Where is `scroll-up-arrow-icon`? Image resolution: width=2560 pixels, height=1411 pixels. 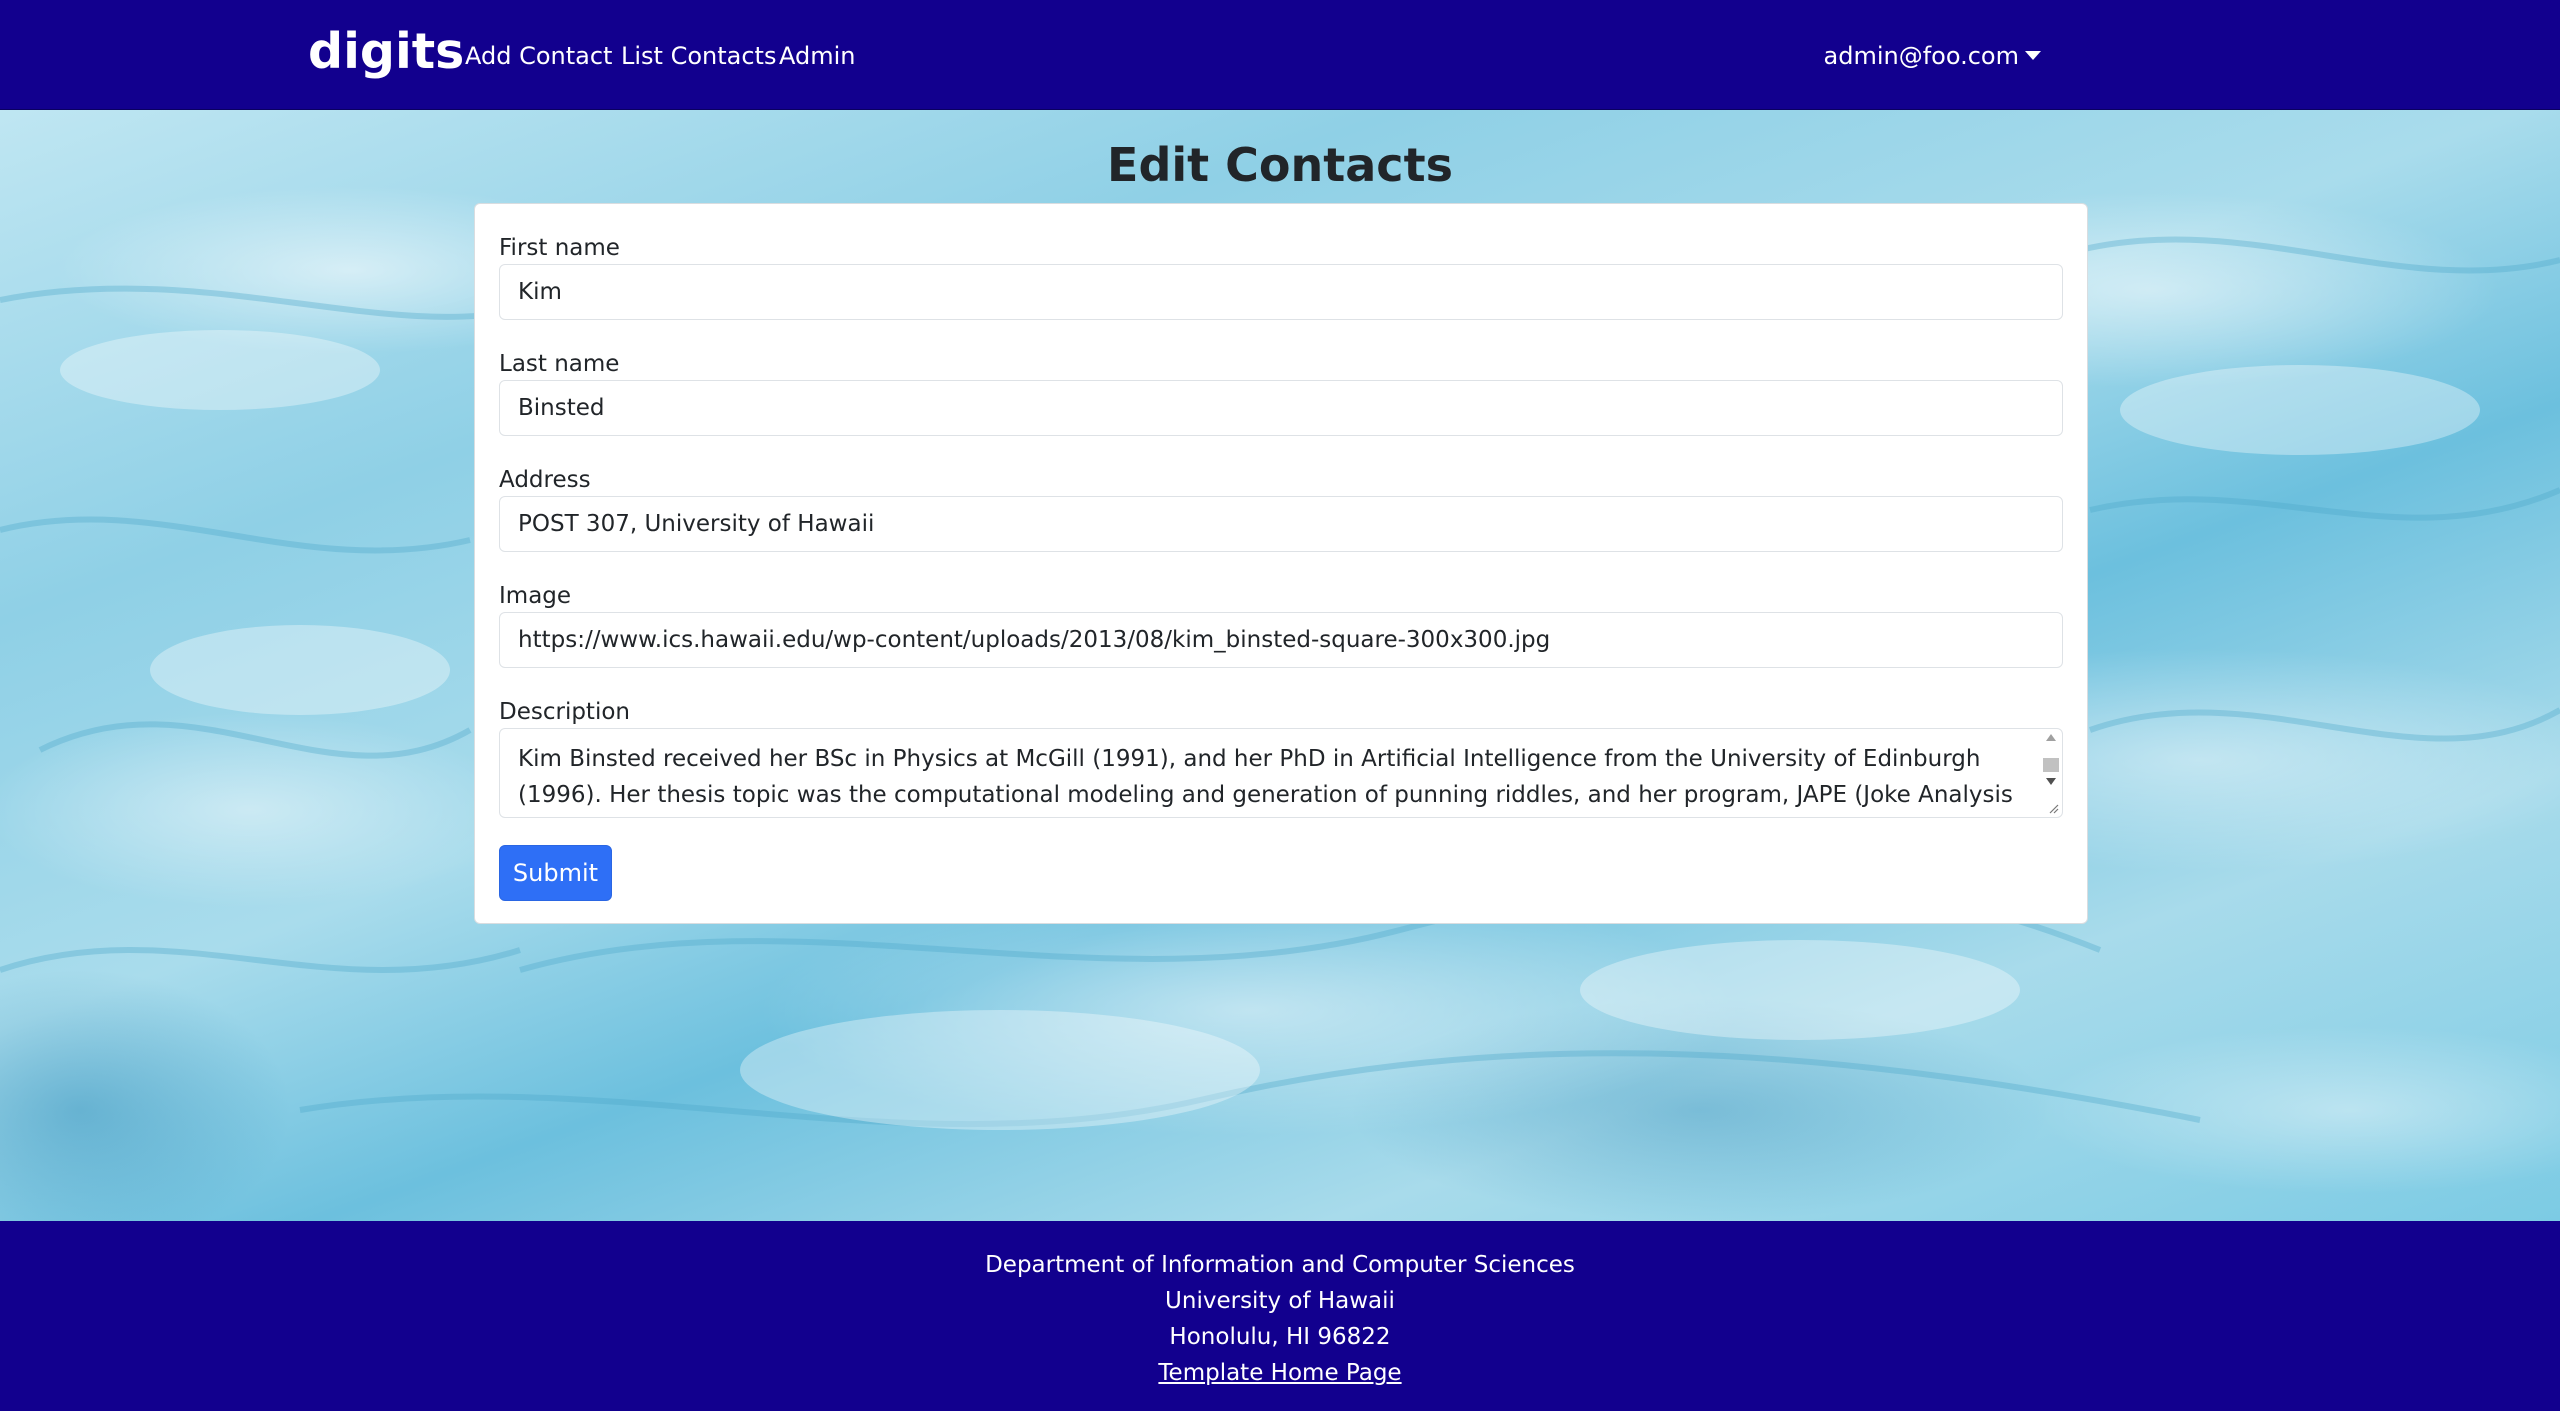
scroll-up-arrow-icon is located at coordinates (2051, 737).